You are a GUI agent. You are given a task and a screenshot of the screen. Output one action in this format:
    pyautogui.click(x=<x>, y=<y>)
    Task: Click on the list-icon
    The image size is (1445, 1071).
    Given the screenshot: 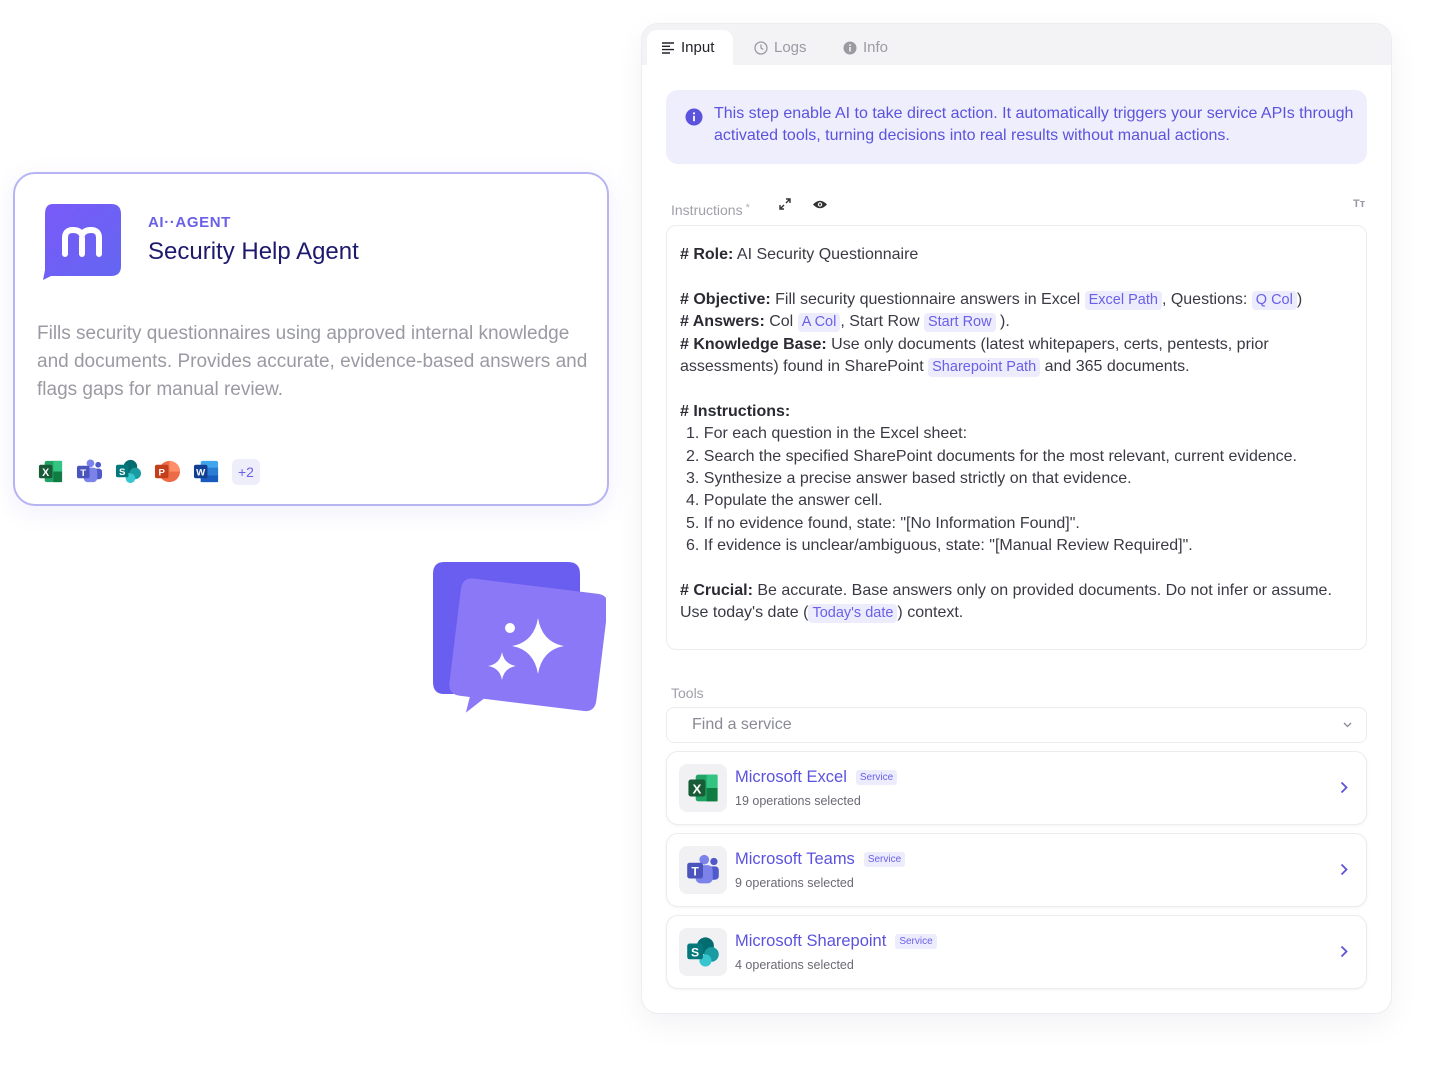 What is the action you would take?
    pyautogui.click(x=668, y=47)
    